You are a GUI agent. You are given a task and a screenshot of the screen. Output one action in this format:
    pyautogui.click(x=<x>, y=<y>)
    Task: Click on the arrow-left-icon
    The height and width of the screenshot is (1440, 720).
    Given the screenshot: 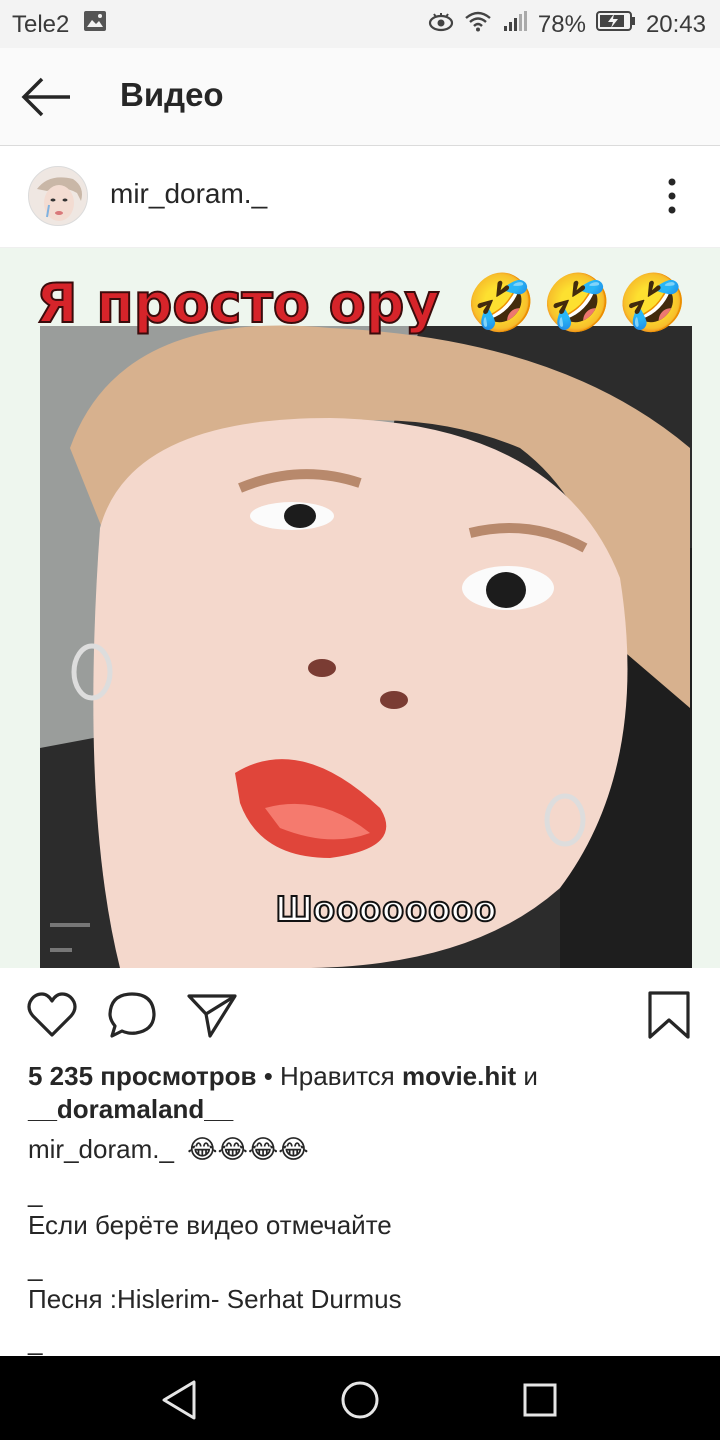 What is the action you would take?
    pyautogui.click(x=45, y=97)
    